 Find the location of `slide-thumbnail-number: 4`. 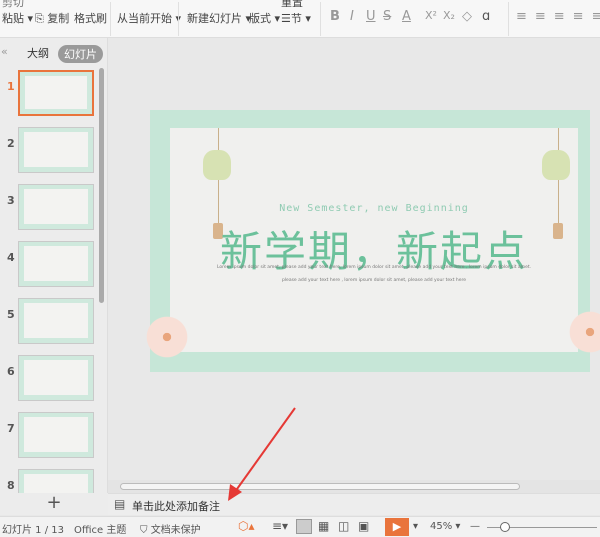

slide-thumbnail-number: 4 is located at coordinates (11, 257).